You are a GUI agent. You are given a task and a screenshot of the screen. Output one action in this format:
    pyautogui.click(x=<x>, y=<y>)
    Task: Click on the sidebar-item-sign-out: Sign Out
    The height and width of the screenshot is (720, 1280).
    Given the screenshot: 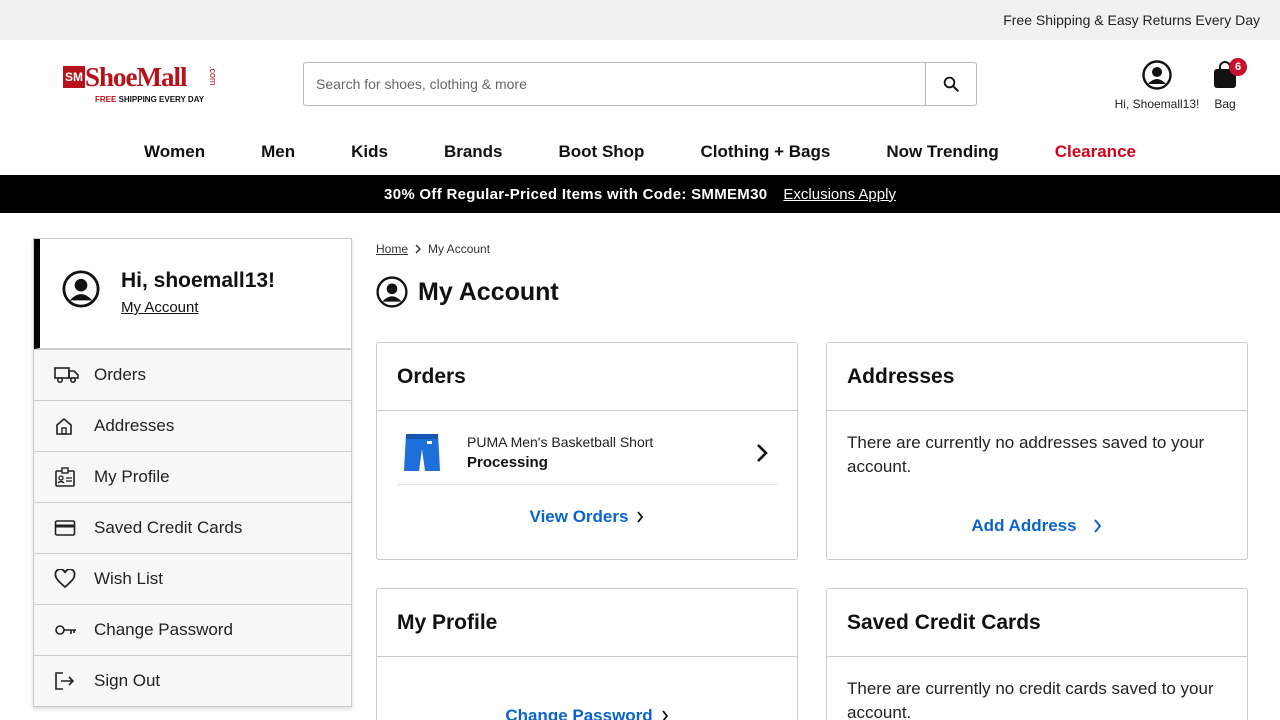 What is the action you would take?
    pyautogui.click(x=192, y=680)
    